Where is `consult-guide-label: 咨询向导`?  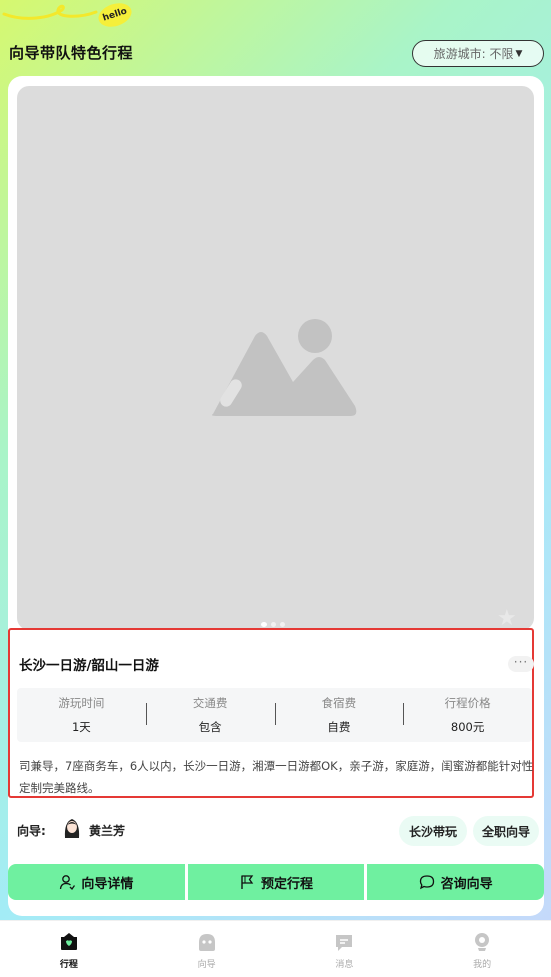
consult-guide-label: 咨询向导 is located at coordinates (466, 884).